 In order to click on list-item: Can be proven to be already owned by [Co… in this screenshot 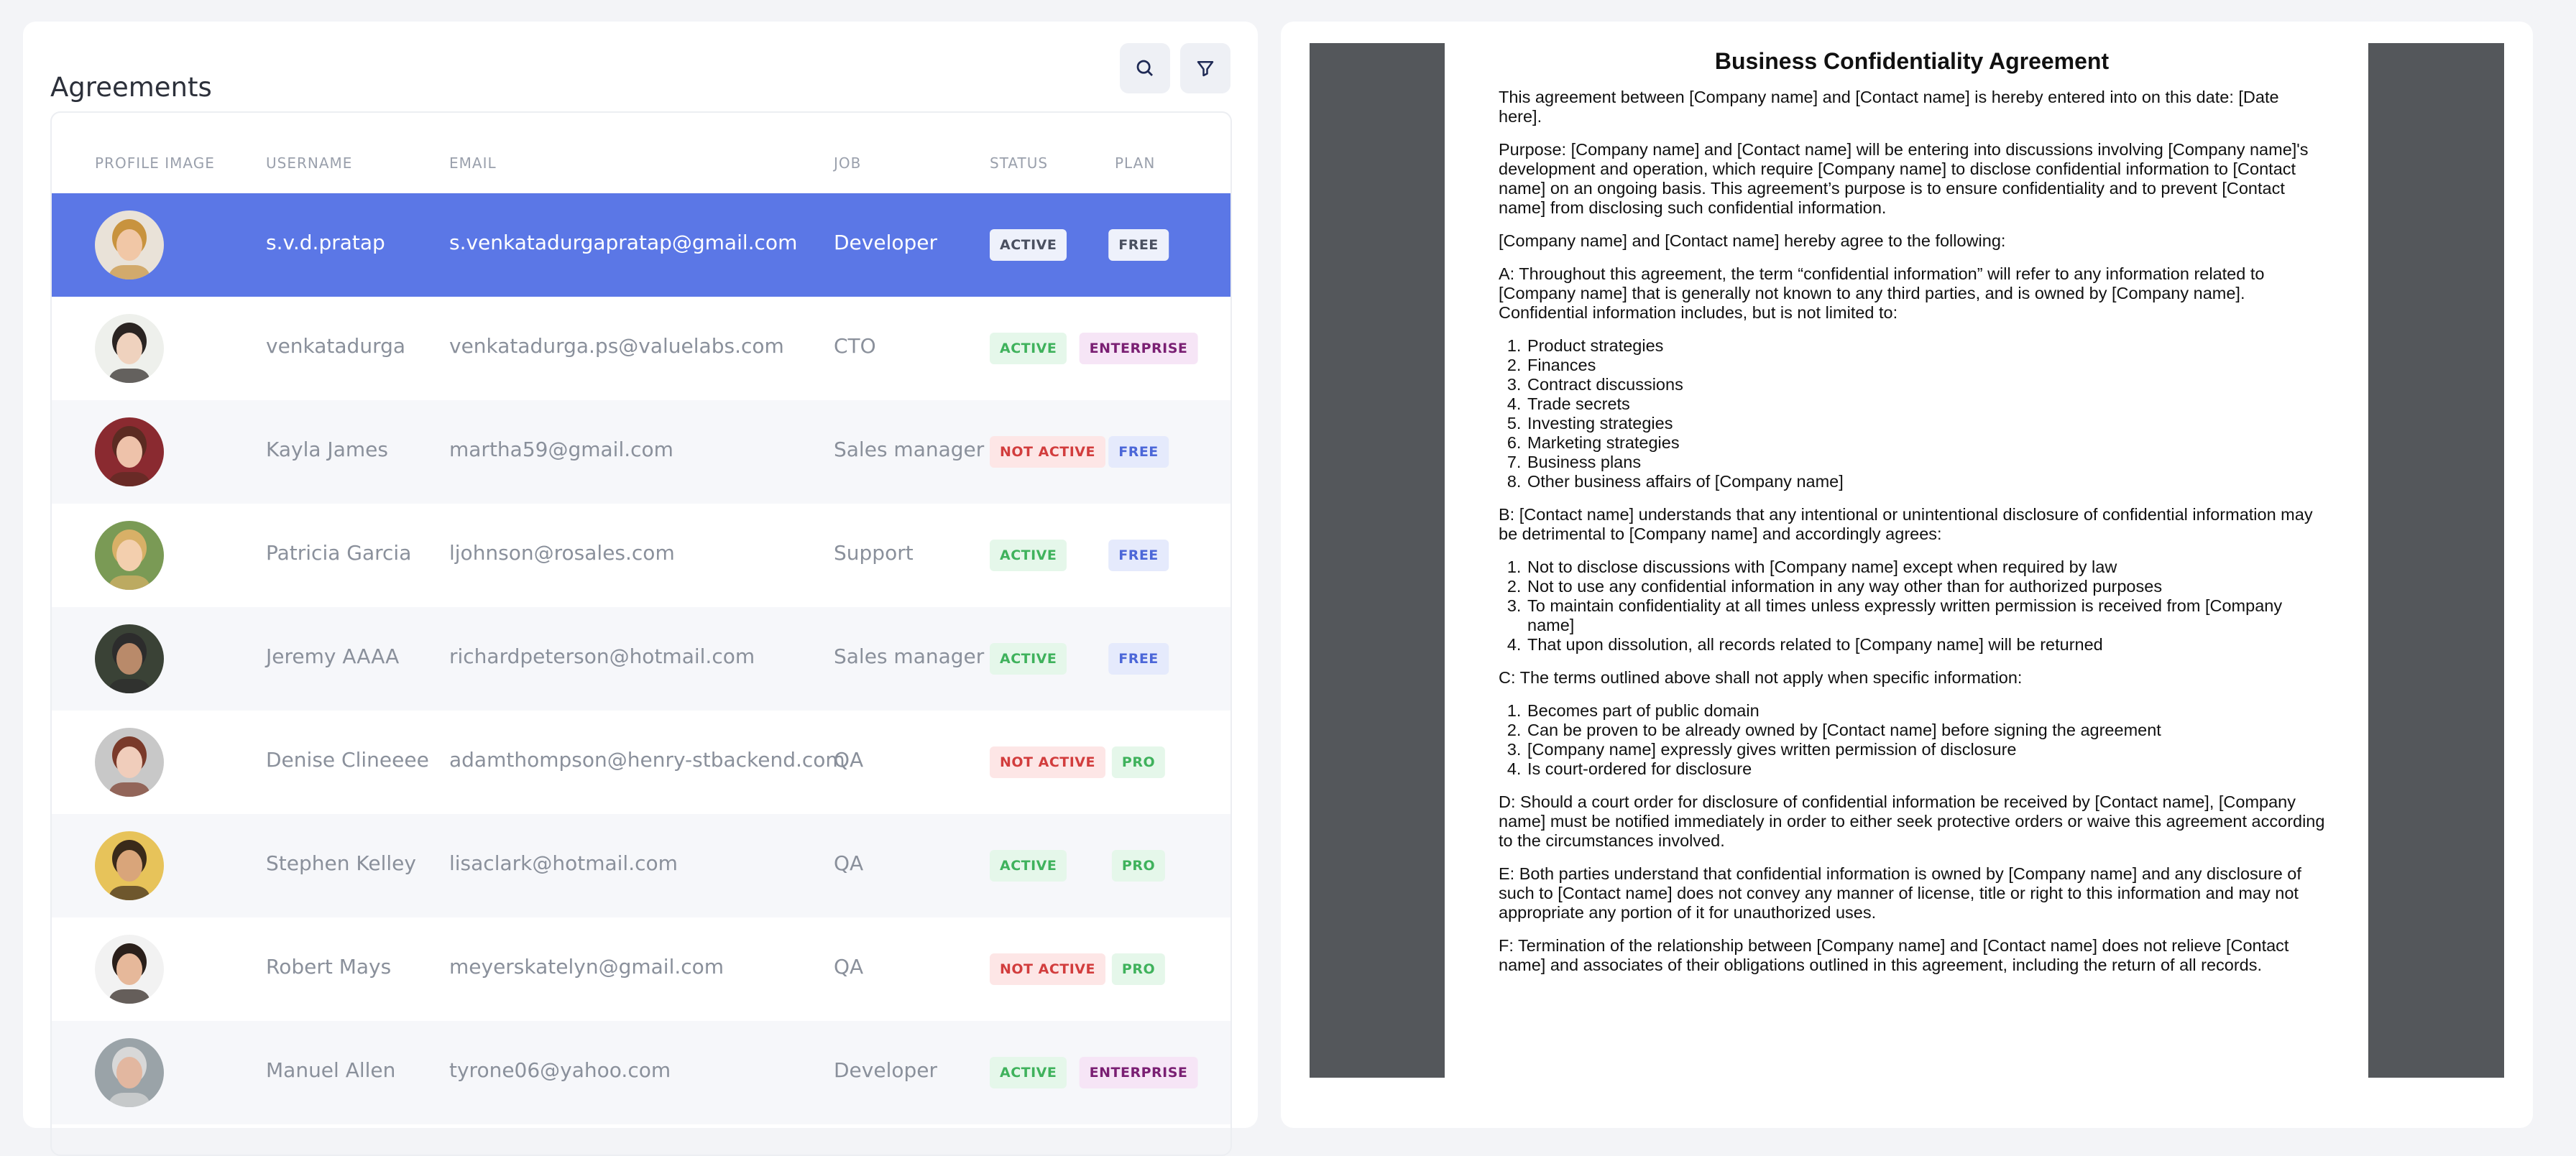, I will do `click(1925, 730)`.